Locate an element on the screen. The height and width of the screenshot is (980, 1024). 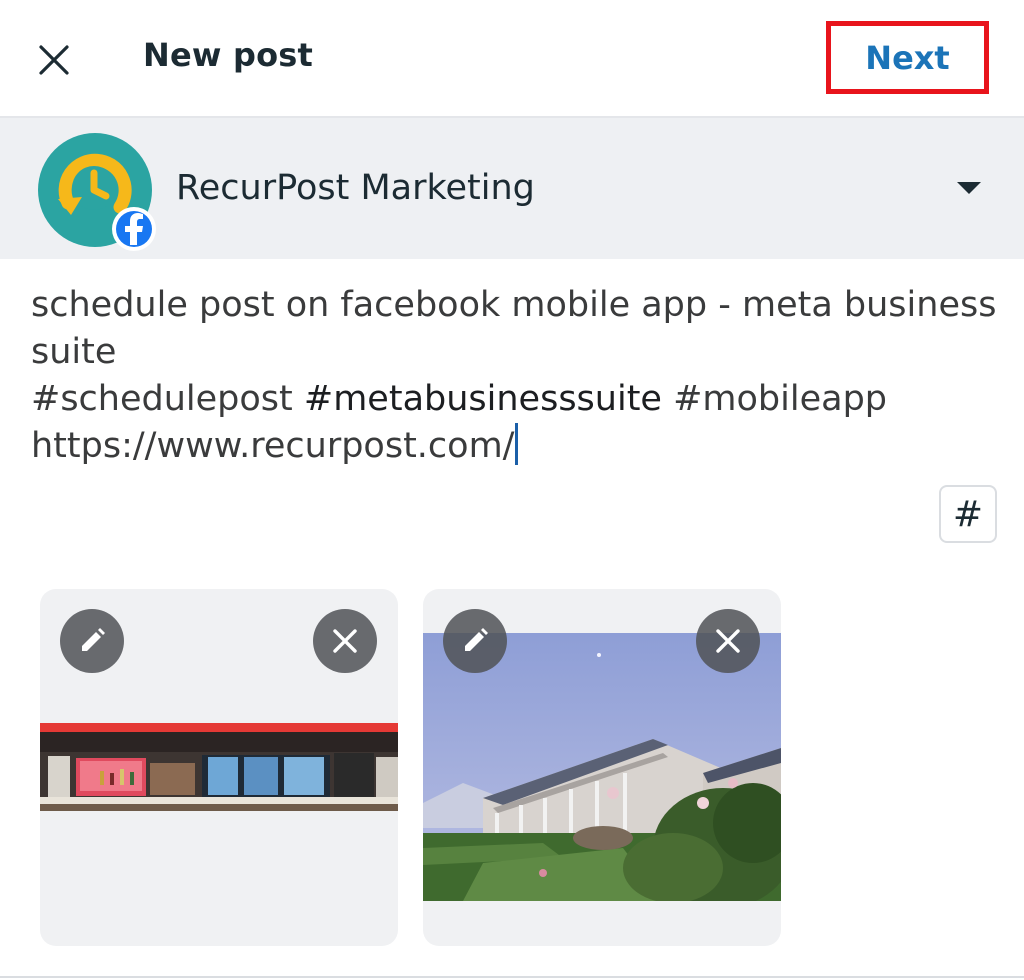
recurpost-logo is located at coordinates (97, 192).